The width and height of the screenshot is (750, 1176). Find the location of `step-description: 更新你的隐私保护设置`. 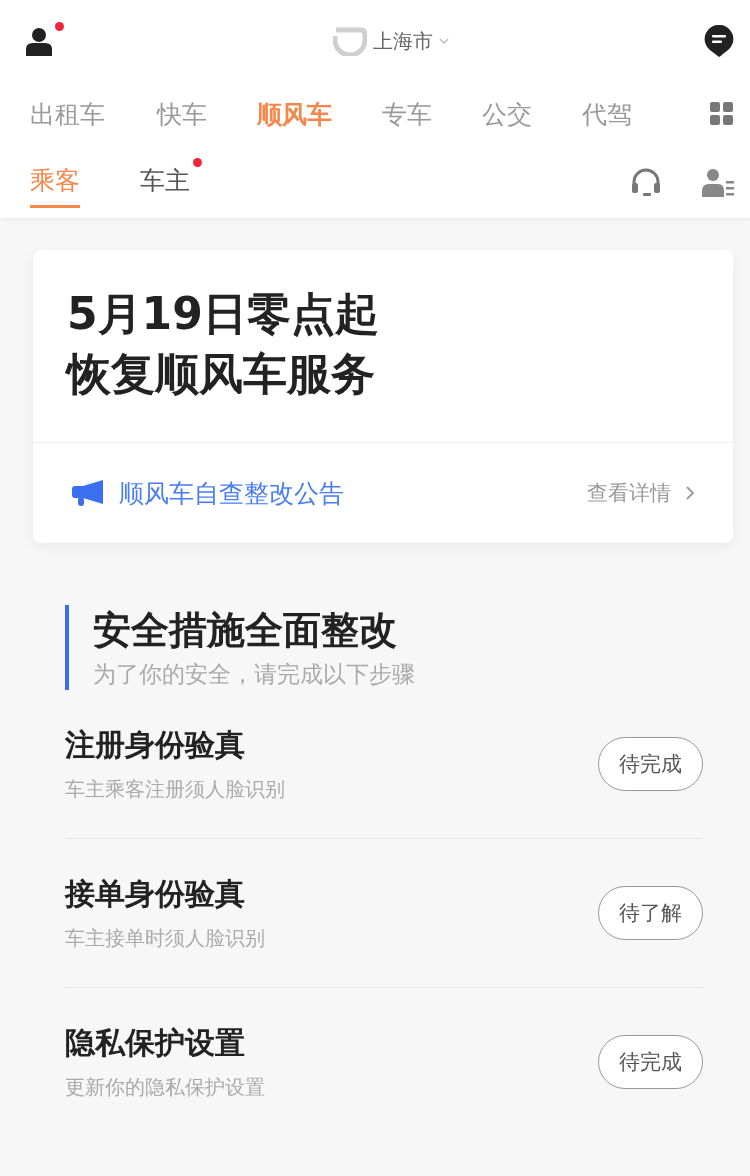

step-description: 更新你的隐私保护设置 is located at coordinates (165, 1087).